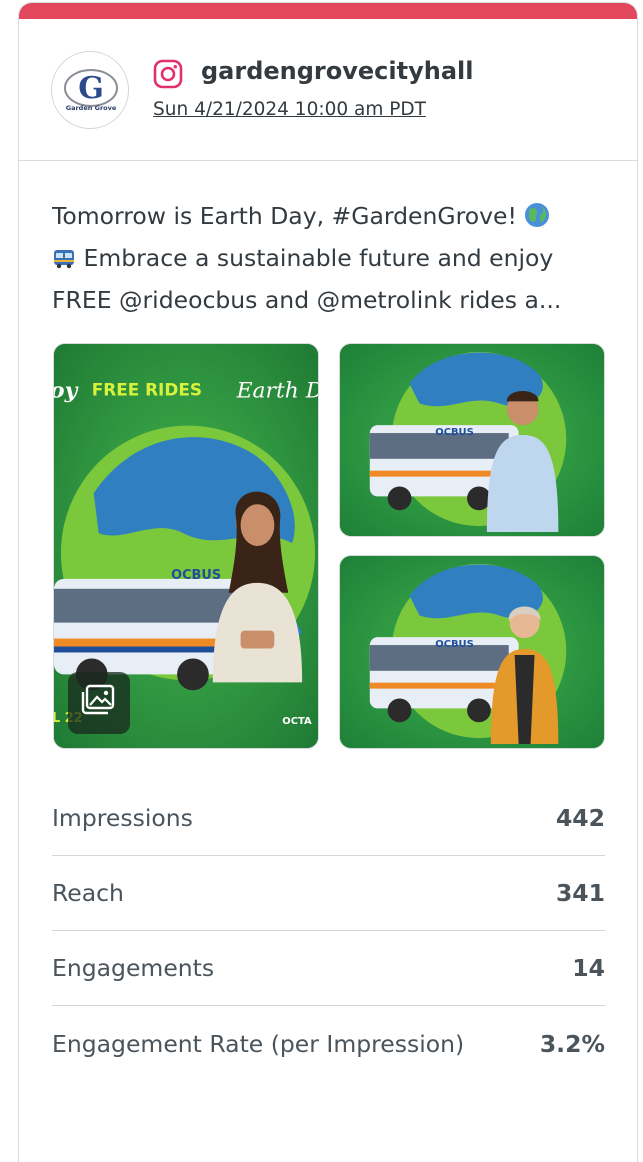  I want to click on metric-label: Engagement Rate (per Impression), so click(258, 1043).